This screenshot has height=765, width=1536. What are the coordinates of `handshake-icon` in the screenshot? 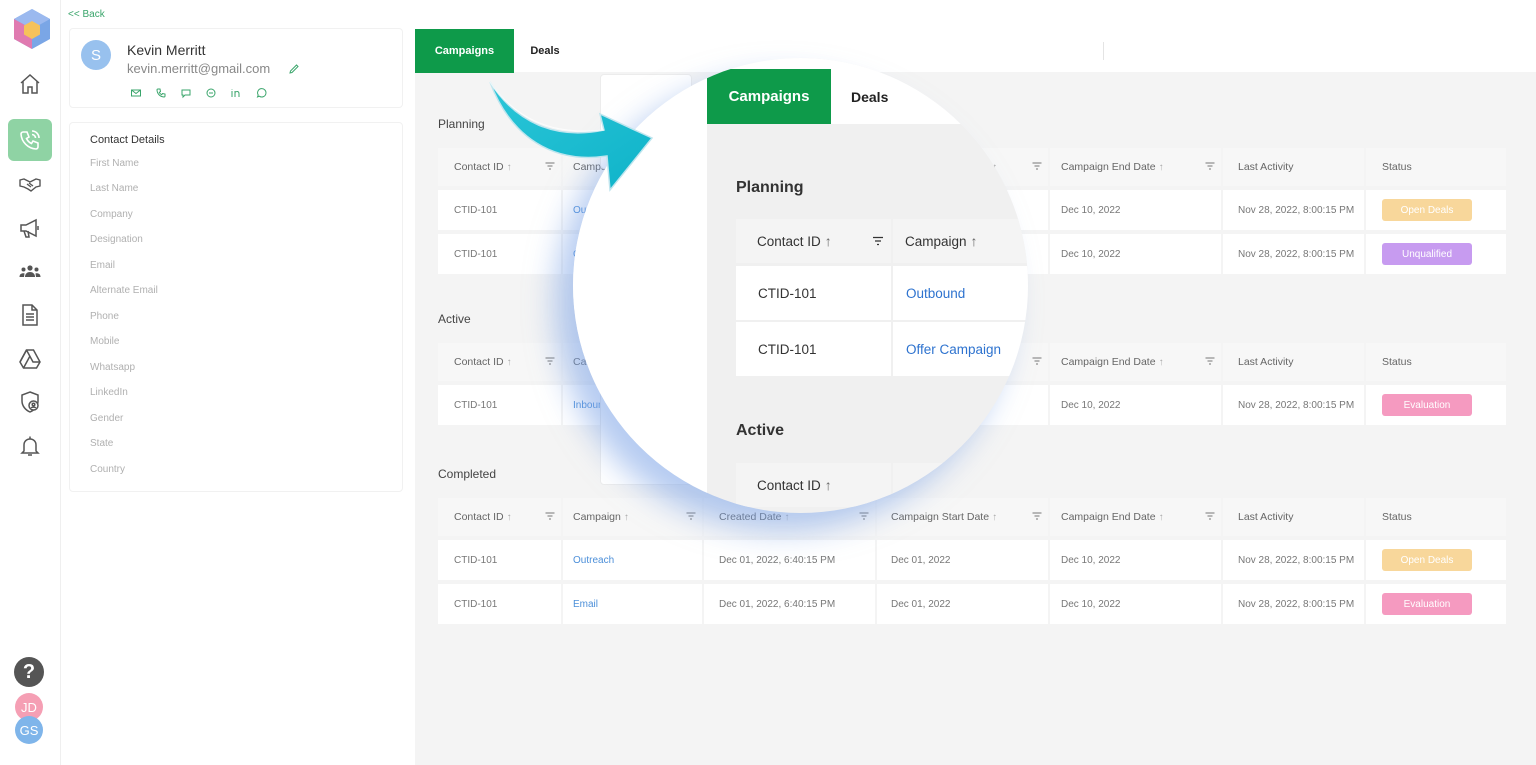 It's located at (30, 185).